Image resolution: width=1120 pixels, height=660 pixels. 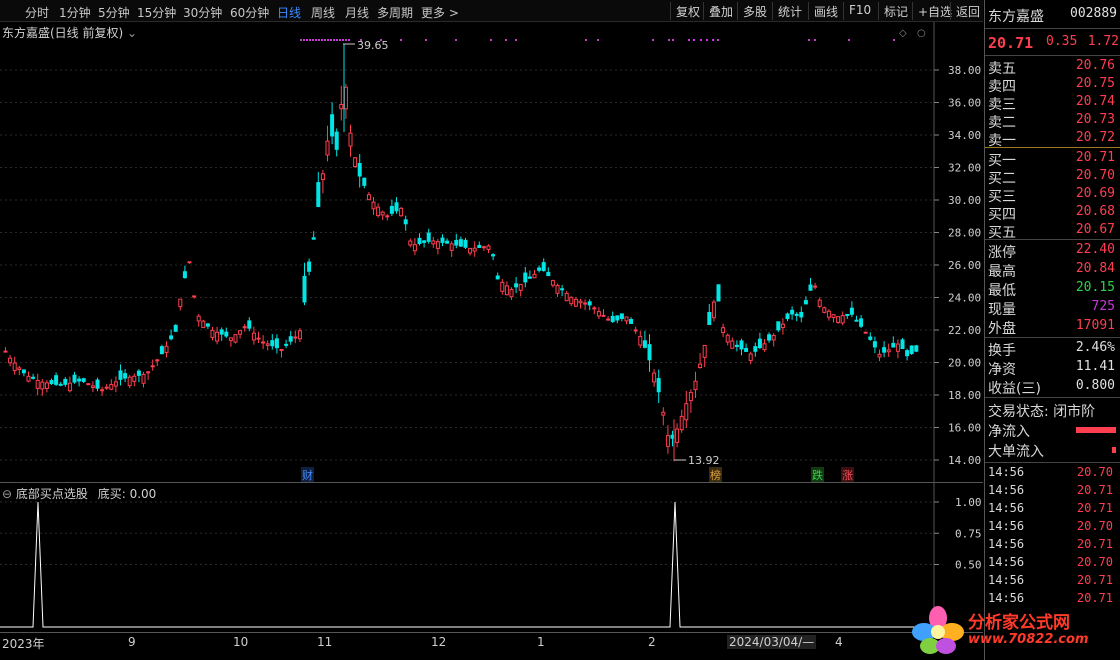 I want to click on level-label: 买二, so click(x=1002, y=179).